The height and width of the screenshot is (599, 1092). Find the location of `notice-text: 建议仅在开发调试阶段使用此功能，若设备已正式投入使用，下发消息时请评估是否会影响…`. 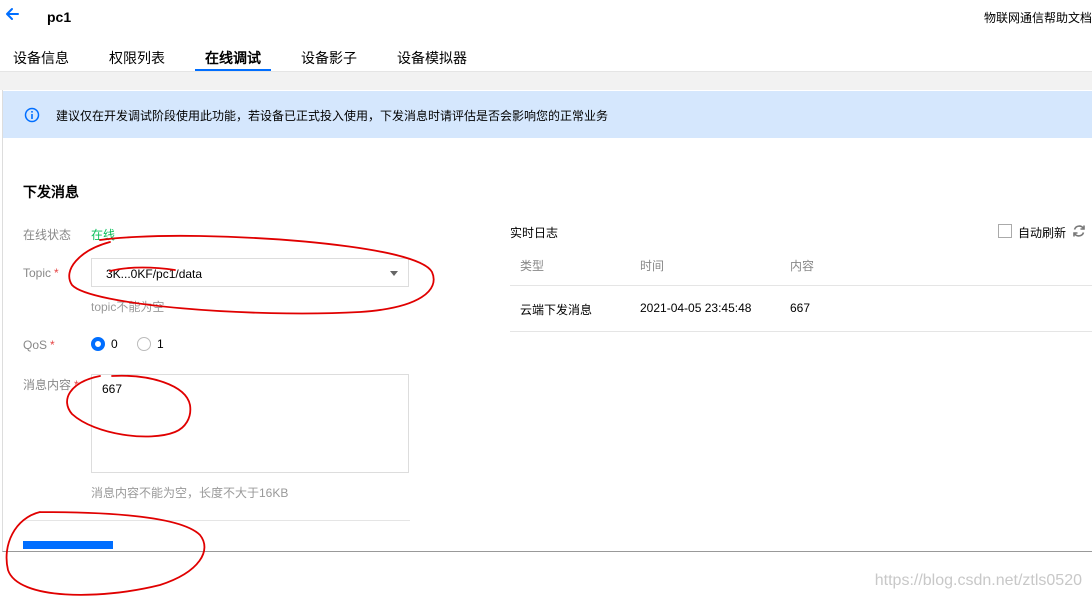

notice-text: 建议仅在开发调试阶段使用此功能，若设备已正式投入使用，下发消息时请评估是否会影响… is located at coordinates (332, 116).